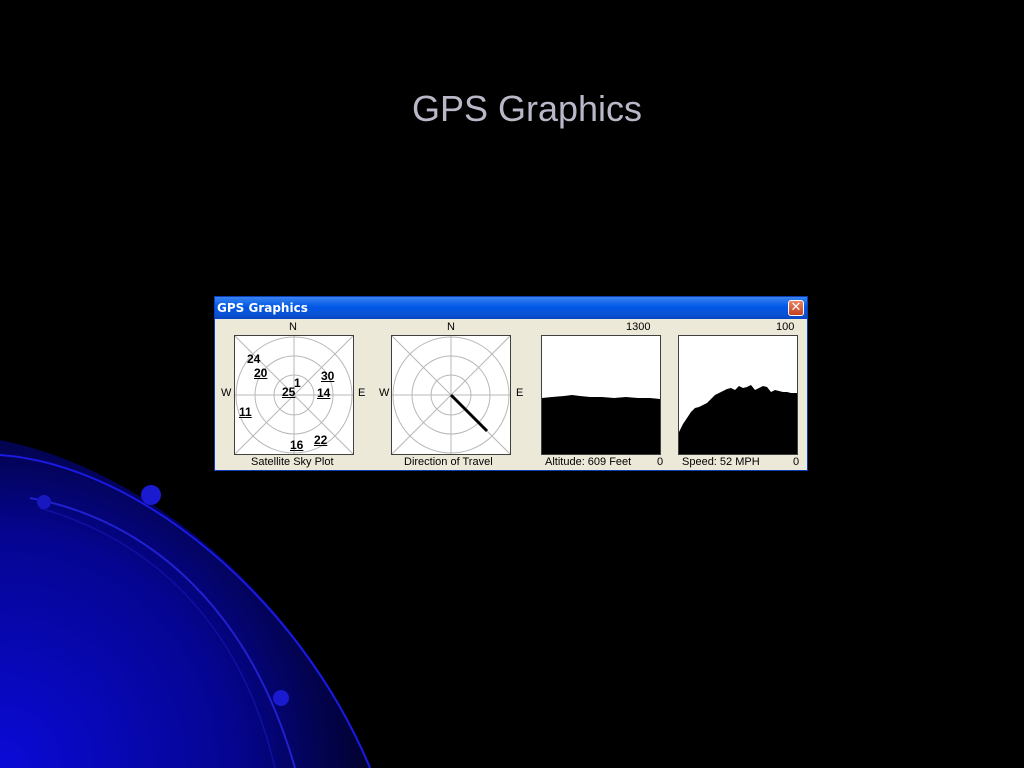 Image resolution: width=1024 pixels, height=768 pixels. Describe the element at coordinates (469, 413) in the screenshot. I see `direction-needle` at that location.